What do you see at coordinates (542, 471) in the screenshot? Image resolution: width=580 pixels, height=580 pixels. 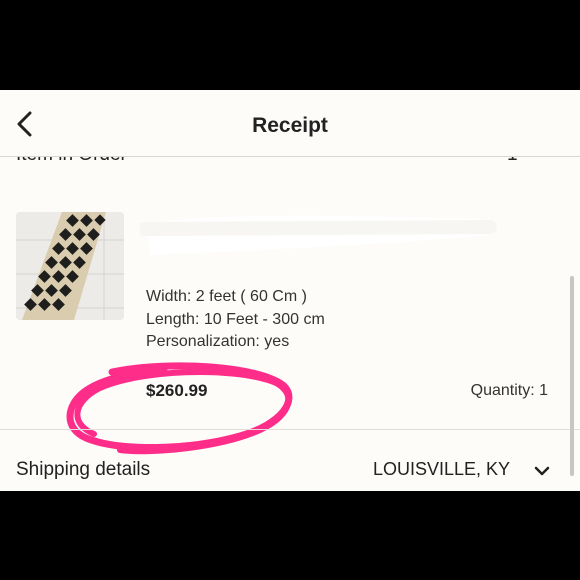 I see `chevron-down-icon` at bounding box center [542, 471].